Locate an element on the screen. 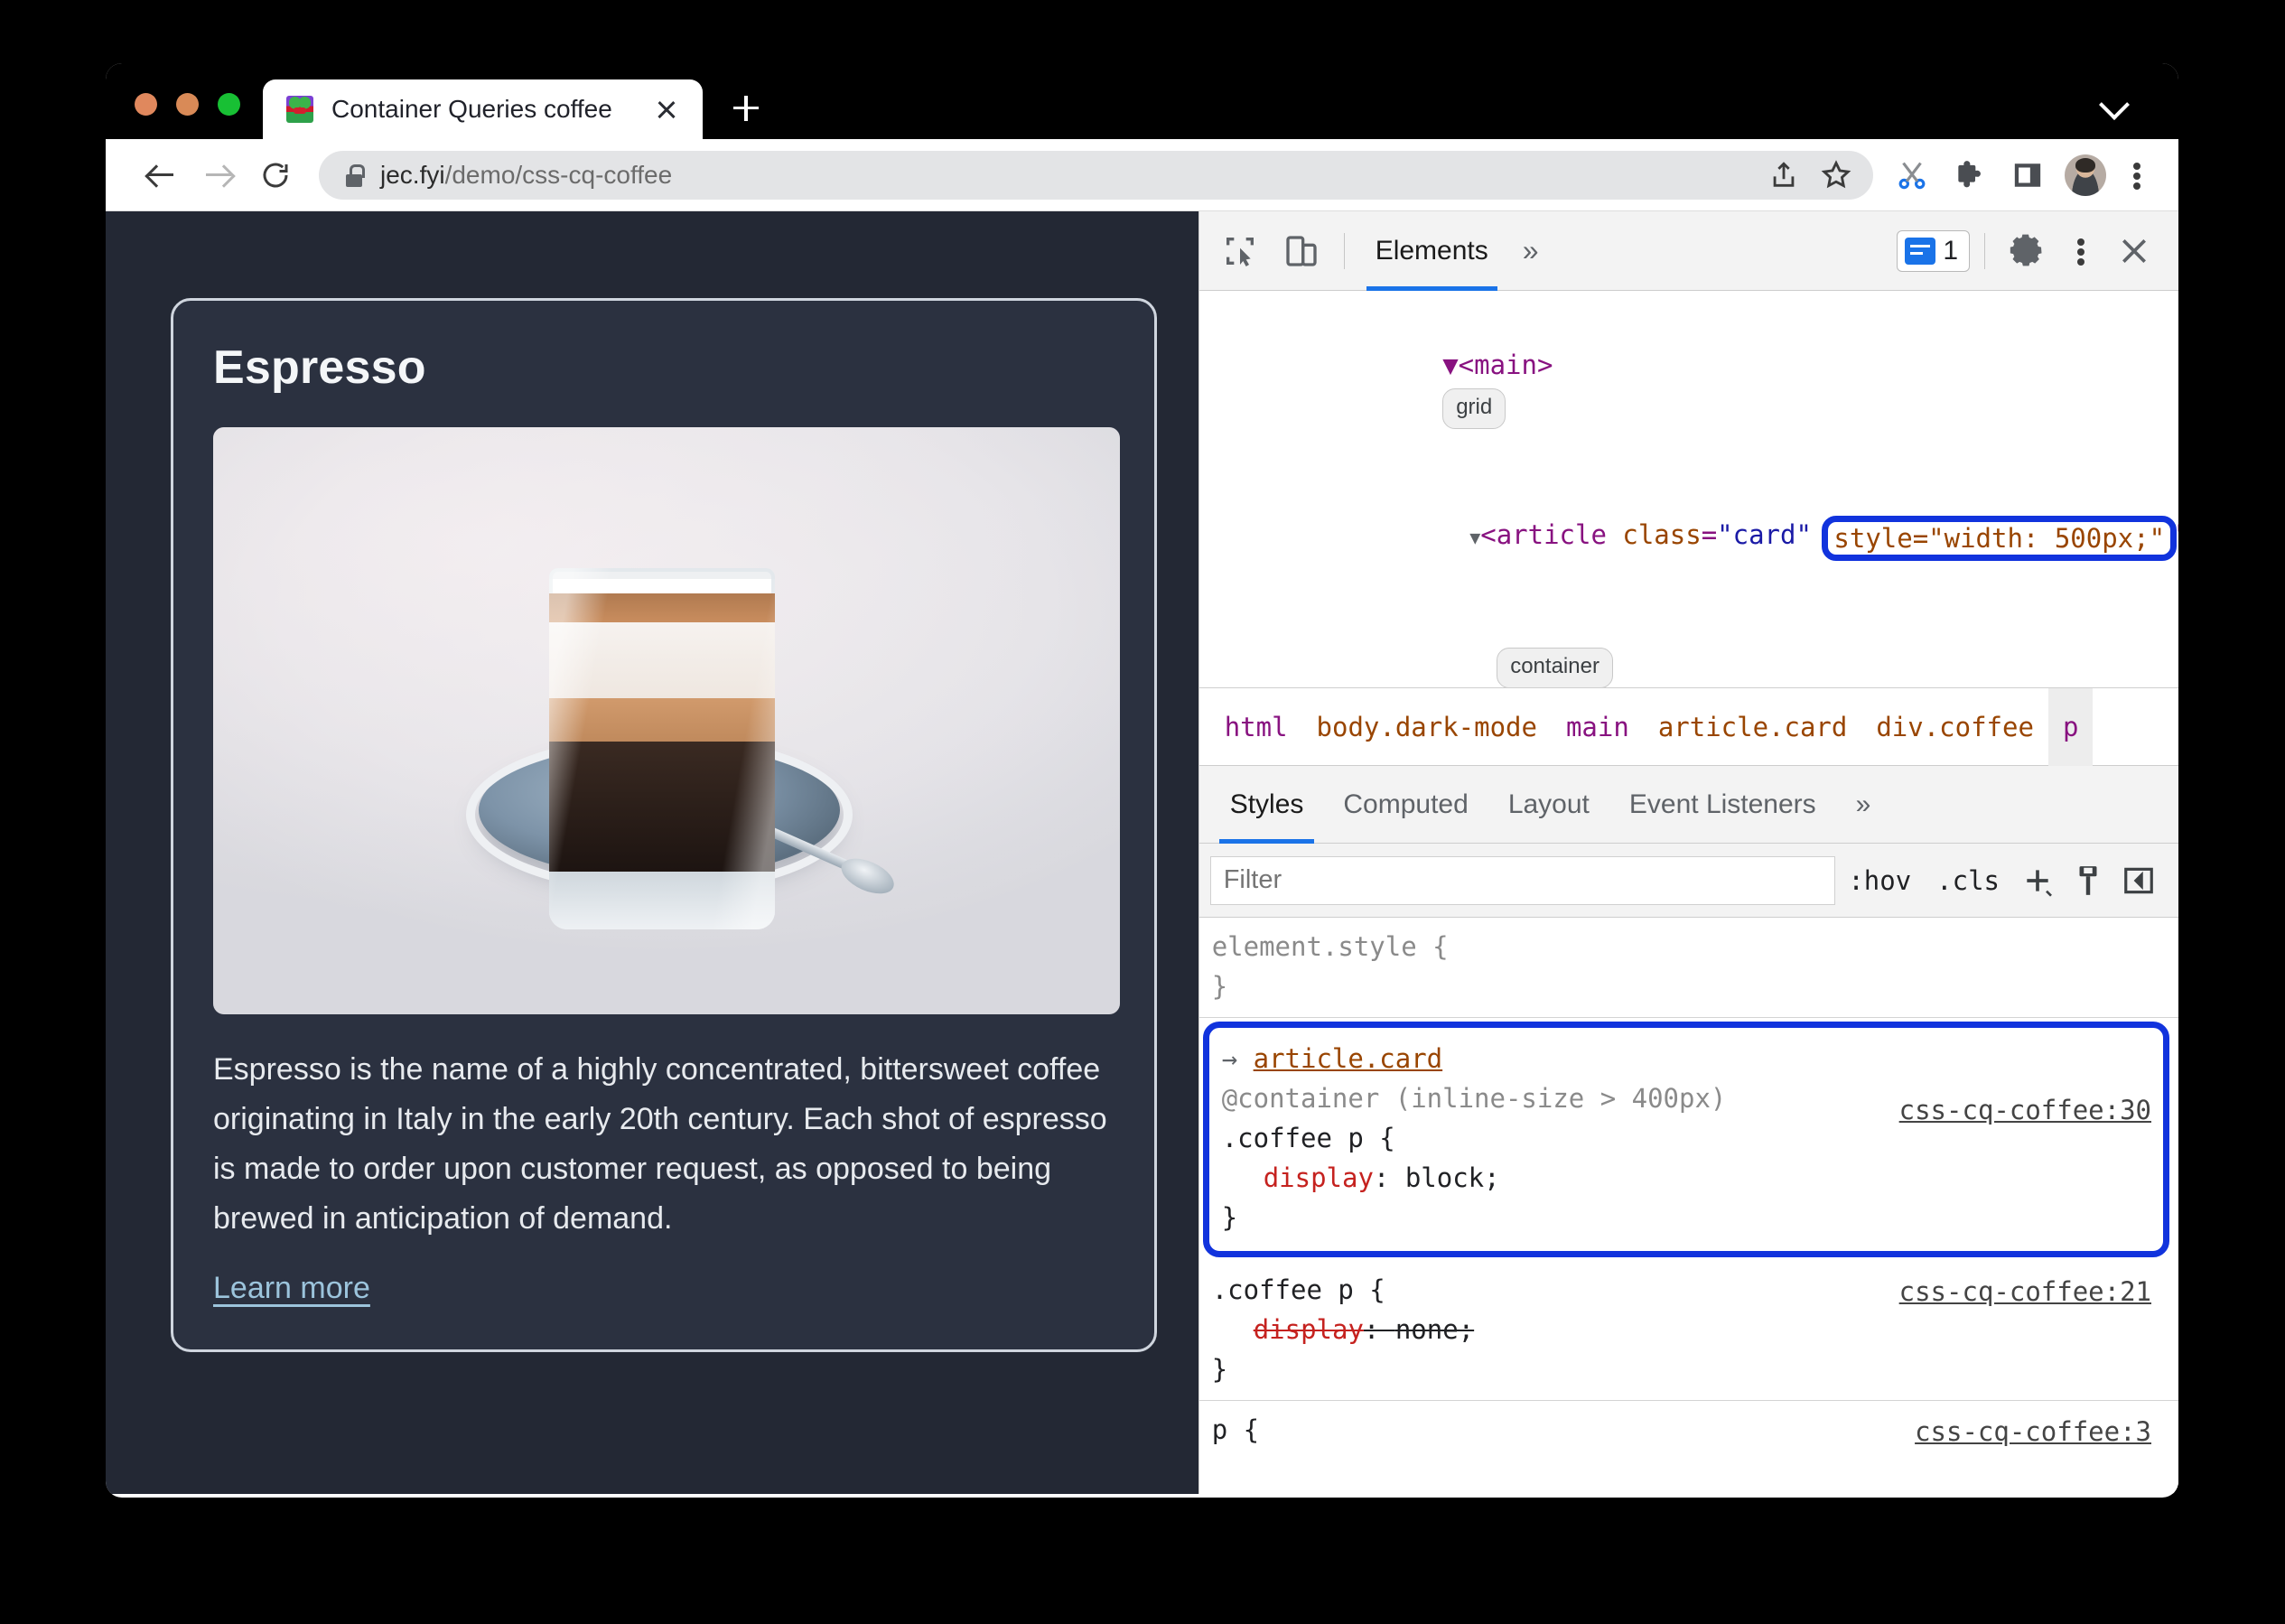 The width and height of the screenshot is (2285, 1624). grid-badge: grid is located at coordinates (1474, 408).